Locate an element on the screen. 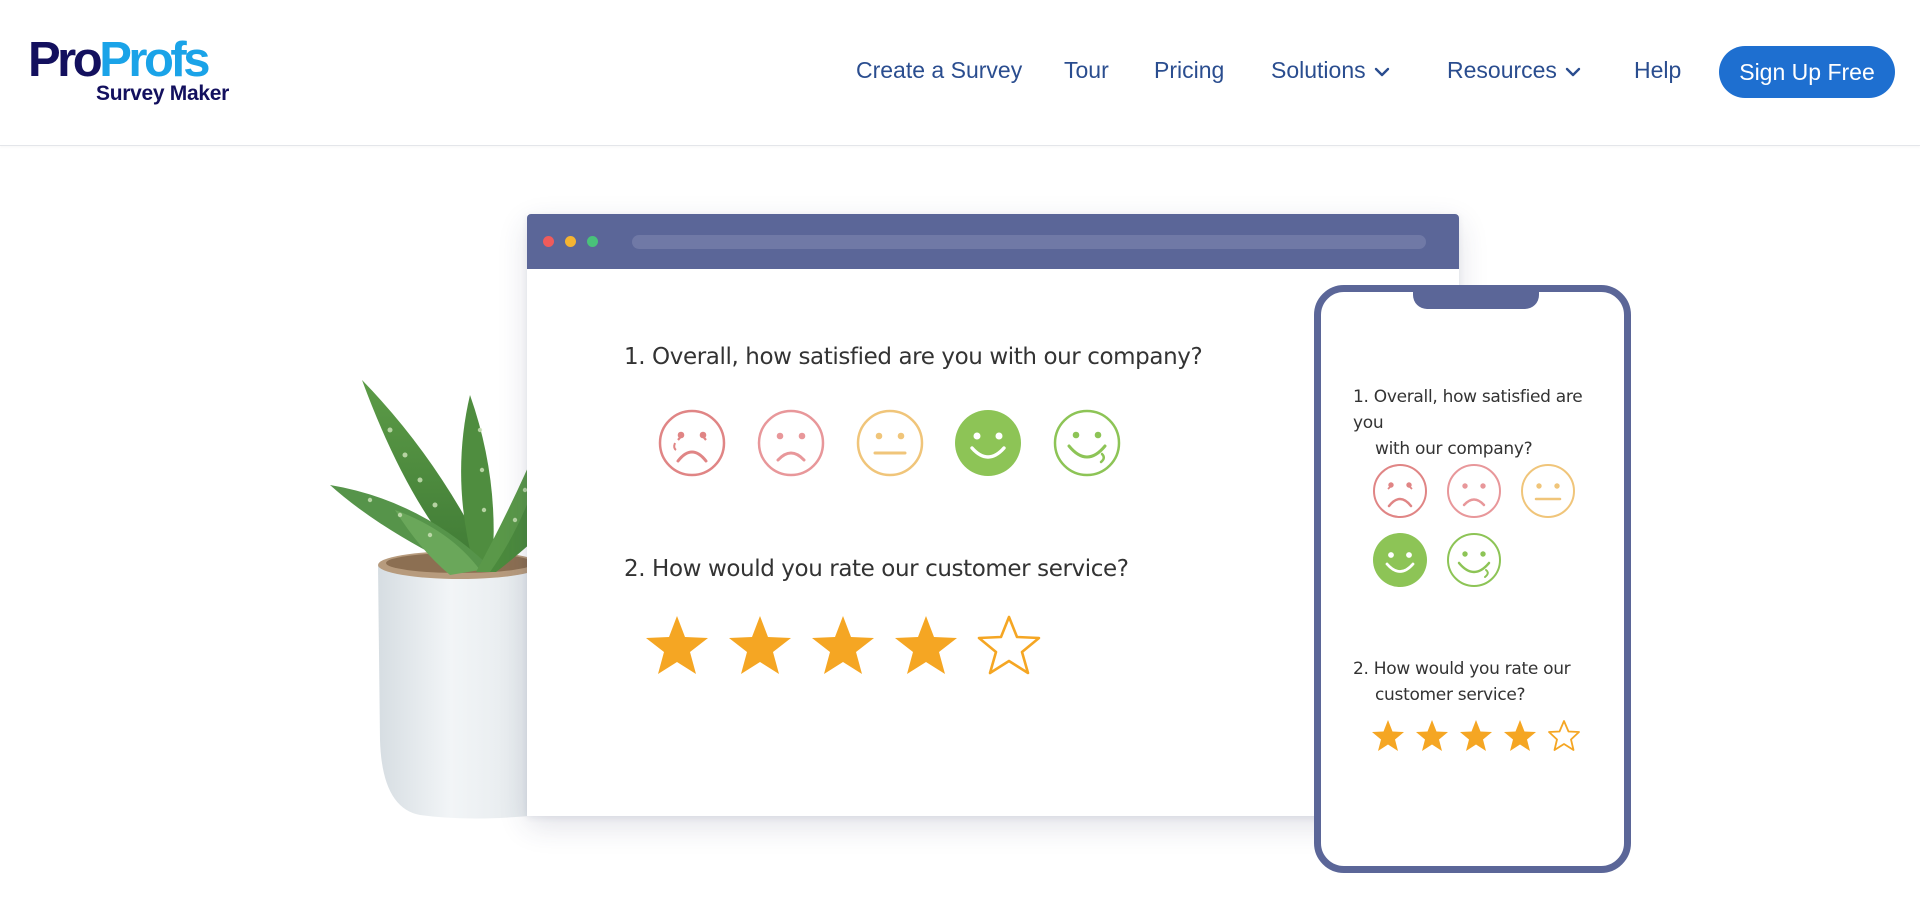  star-rating-row is located at coordinates (855, 648).